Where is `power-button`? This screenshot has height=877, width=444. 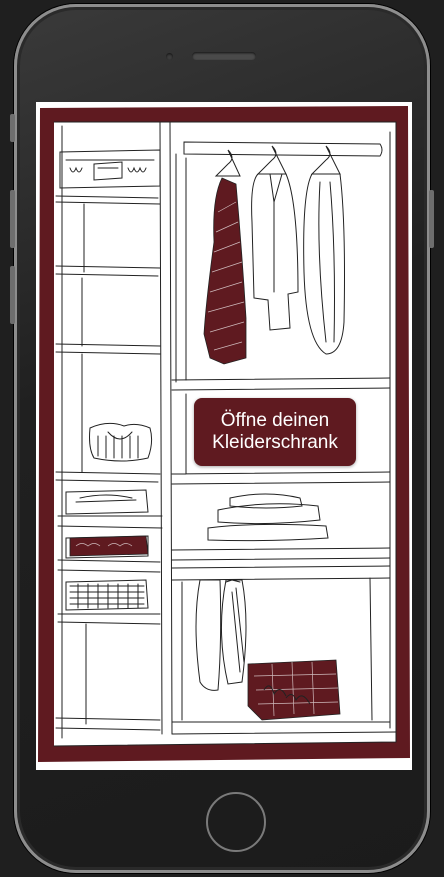
power-button is located at coordinates (431, 219).